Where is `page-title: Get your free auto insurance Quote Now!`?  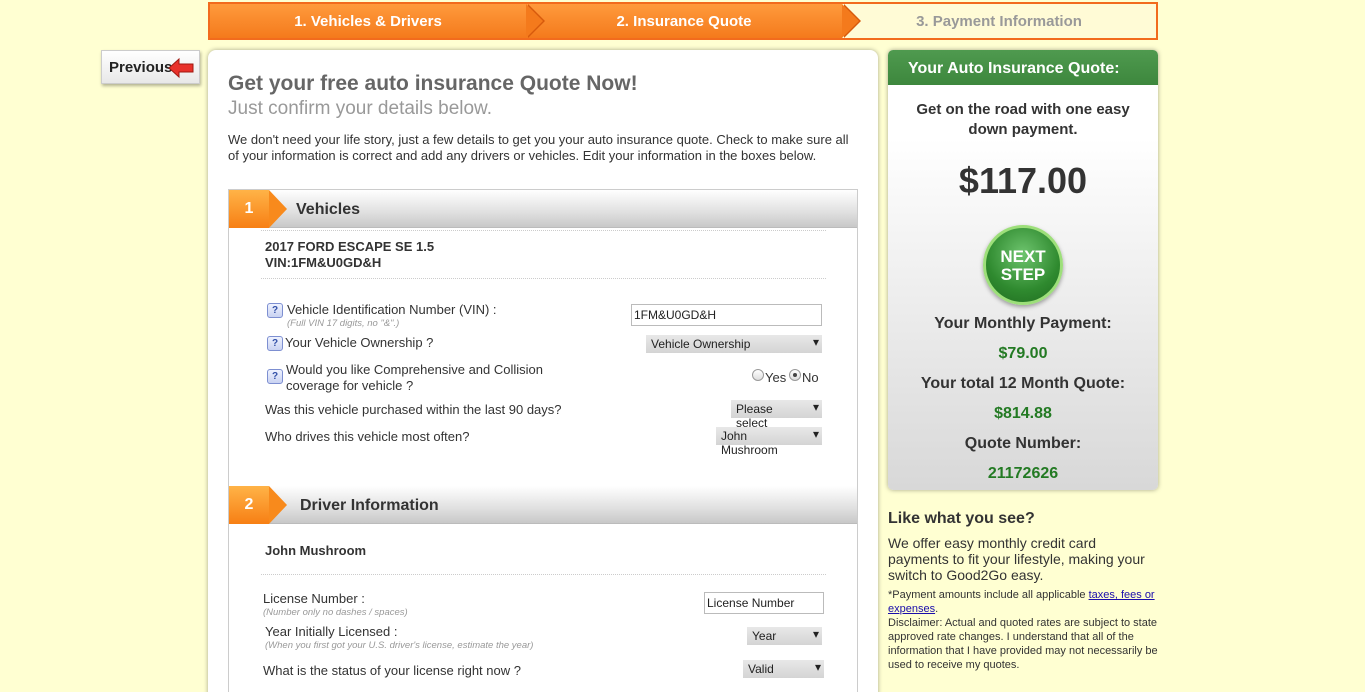 page-title: Get your free auto insurance Quote Now! is located at coordinates (433, 83).